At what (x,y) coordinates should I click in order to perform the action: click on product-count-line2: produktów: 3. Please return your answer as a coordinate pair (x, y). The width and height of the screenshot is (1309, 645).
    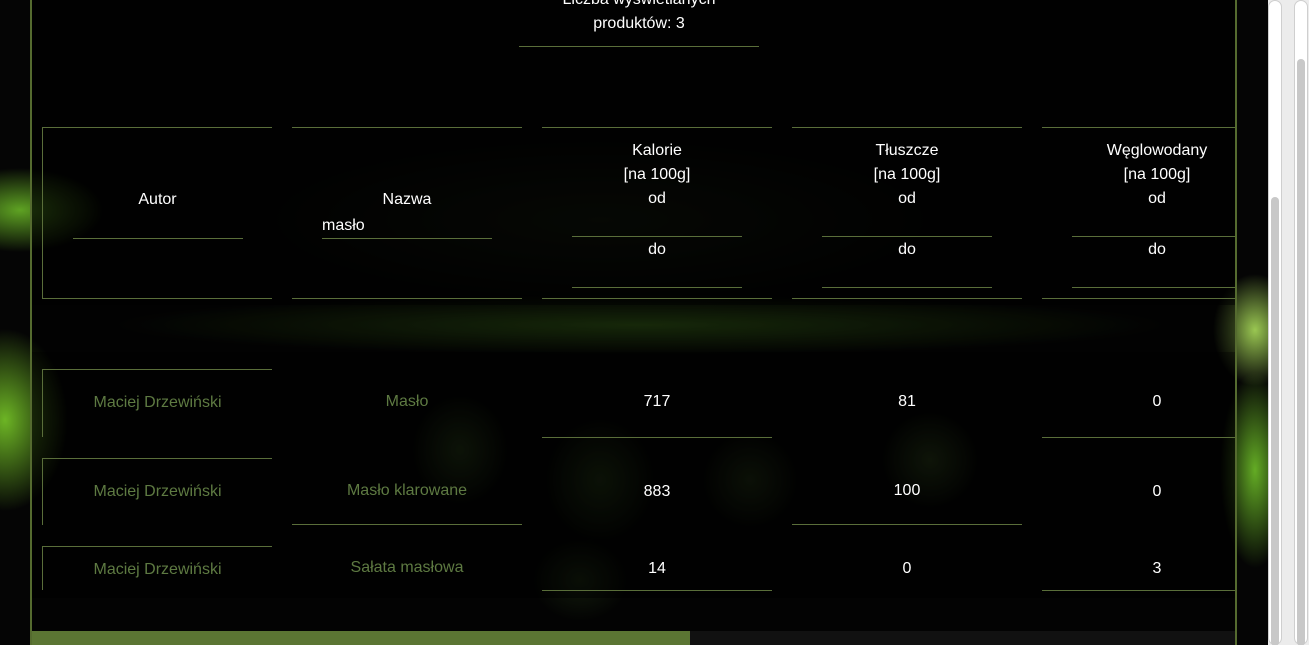
    Looking at the image, I should click on (639, 23).